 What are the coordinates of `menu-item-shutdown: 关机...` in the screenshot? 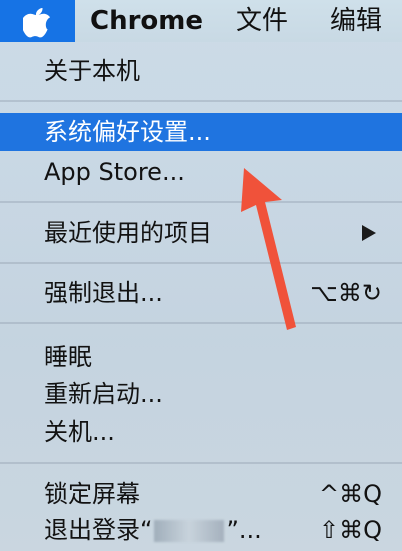 It's located at (201, 432).